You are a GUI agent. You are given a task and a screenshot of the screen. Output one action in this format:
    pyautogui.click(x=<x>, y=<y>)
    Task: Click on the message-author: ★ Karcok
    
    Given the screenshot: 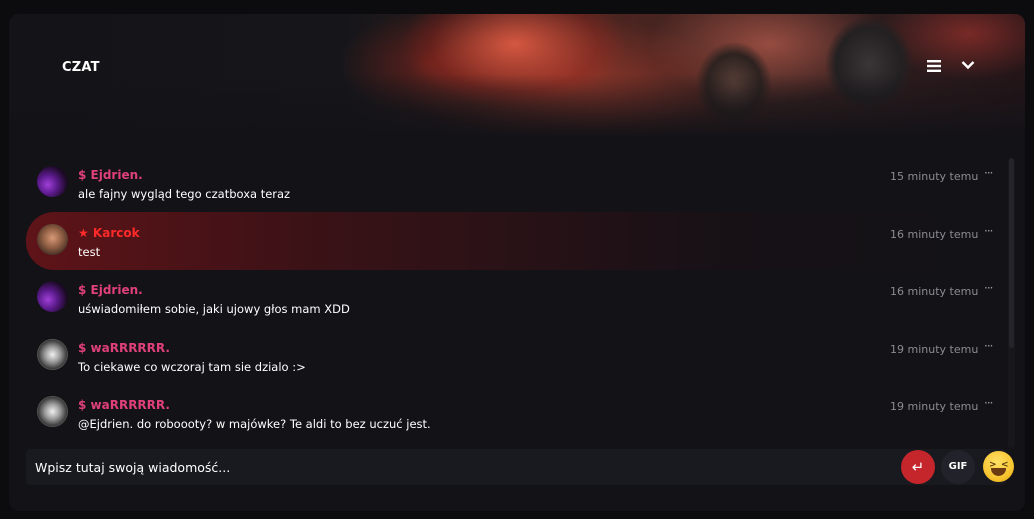 What is the action you would take?
    pyautogui.click(x=109, y=233)
    